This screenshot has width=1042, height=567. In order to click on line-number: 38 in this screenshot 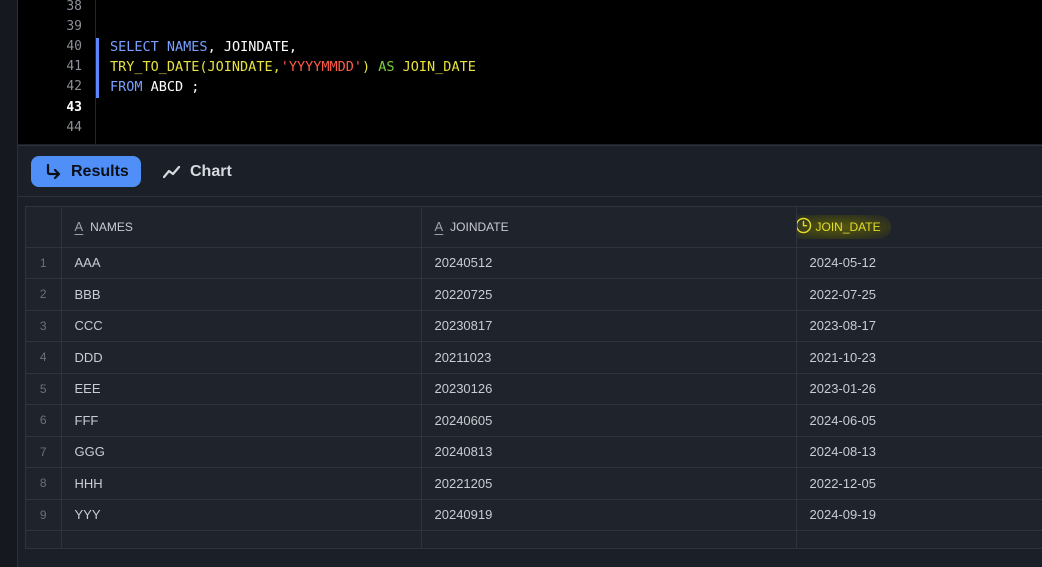, I will do `click(74, 7)`.